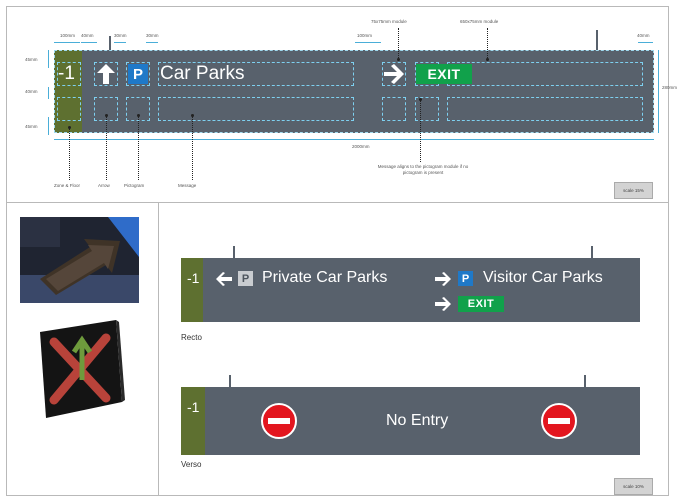 This screenshot has width=677, height=502. What do you see at coordinates (337, 202) in the screenshot?
I see `section-divider` at bounding box center [337, 202].